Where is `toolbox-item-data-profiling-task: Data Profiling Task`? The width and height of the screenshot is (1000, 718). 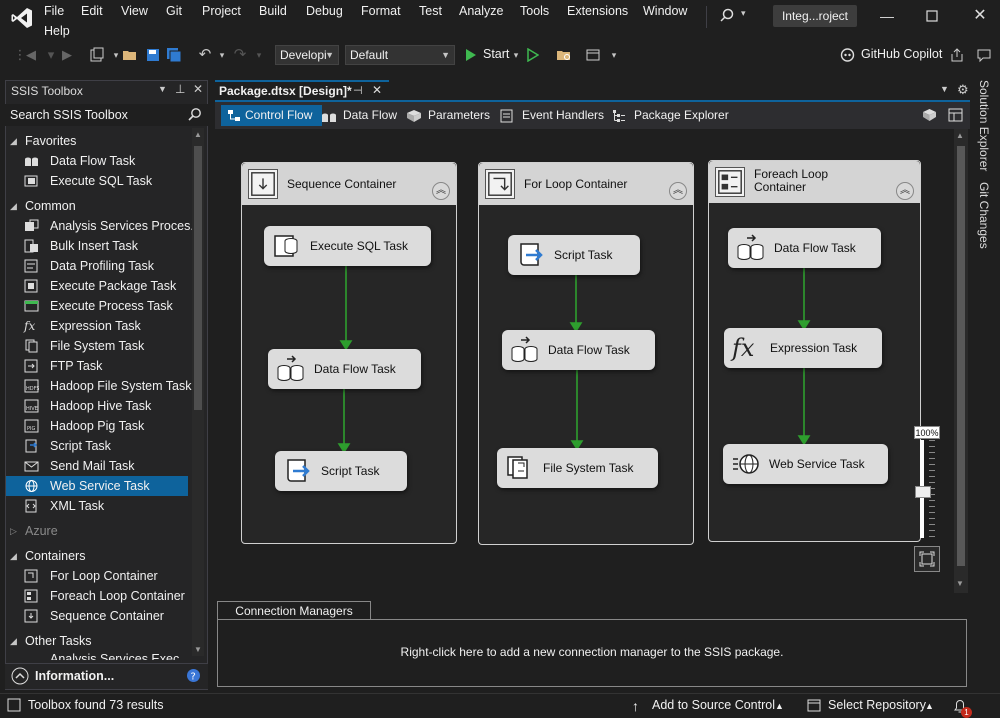
toolbox-item-data-profiling-task: Data Profiling Task is located at coordinates (97, 266).